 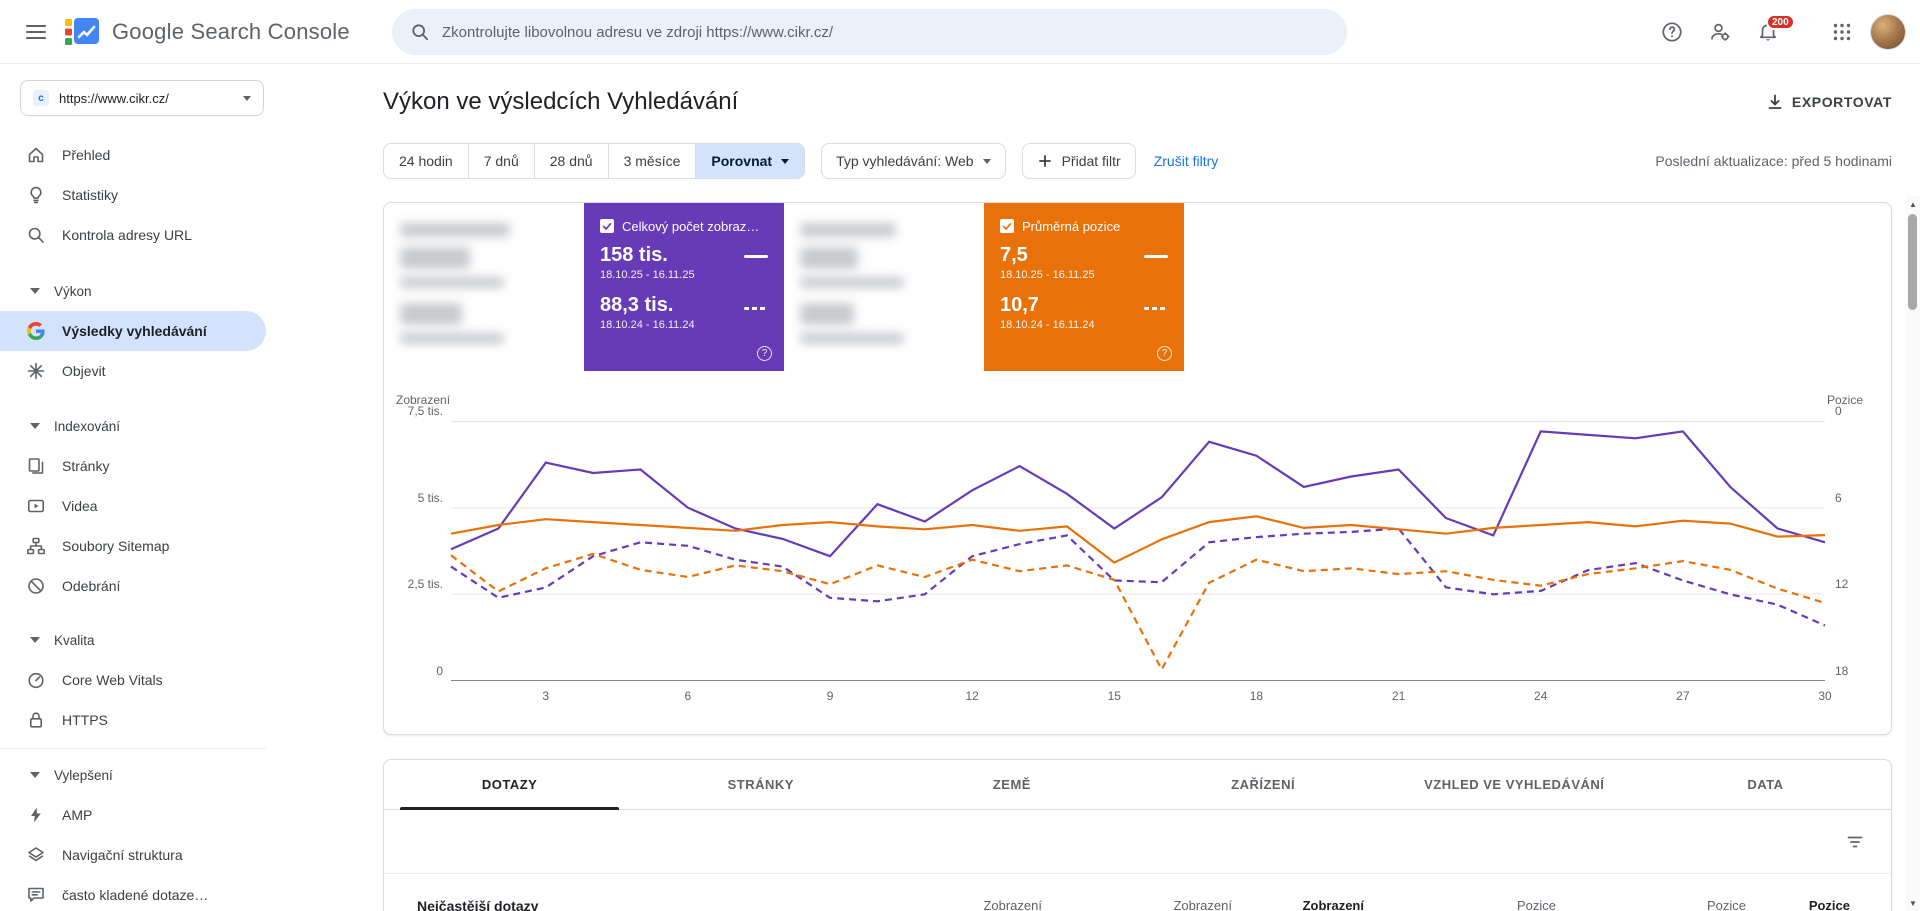 I want to click on gauge-icon, so click(x=36, y=680).